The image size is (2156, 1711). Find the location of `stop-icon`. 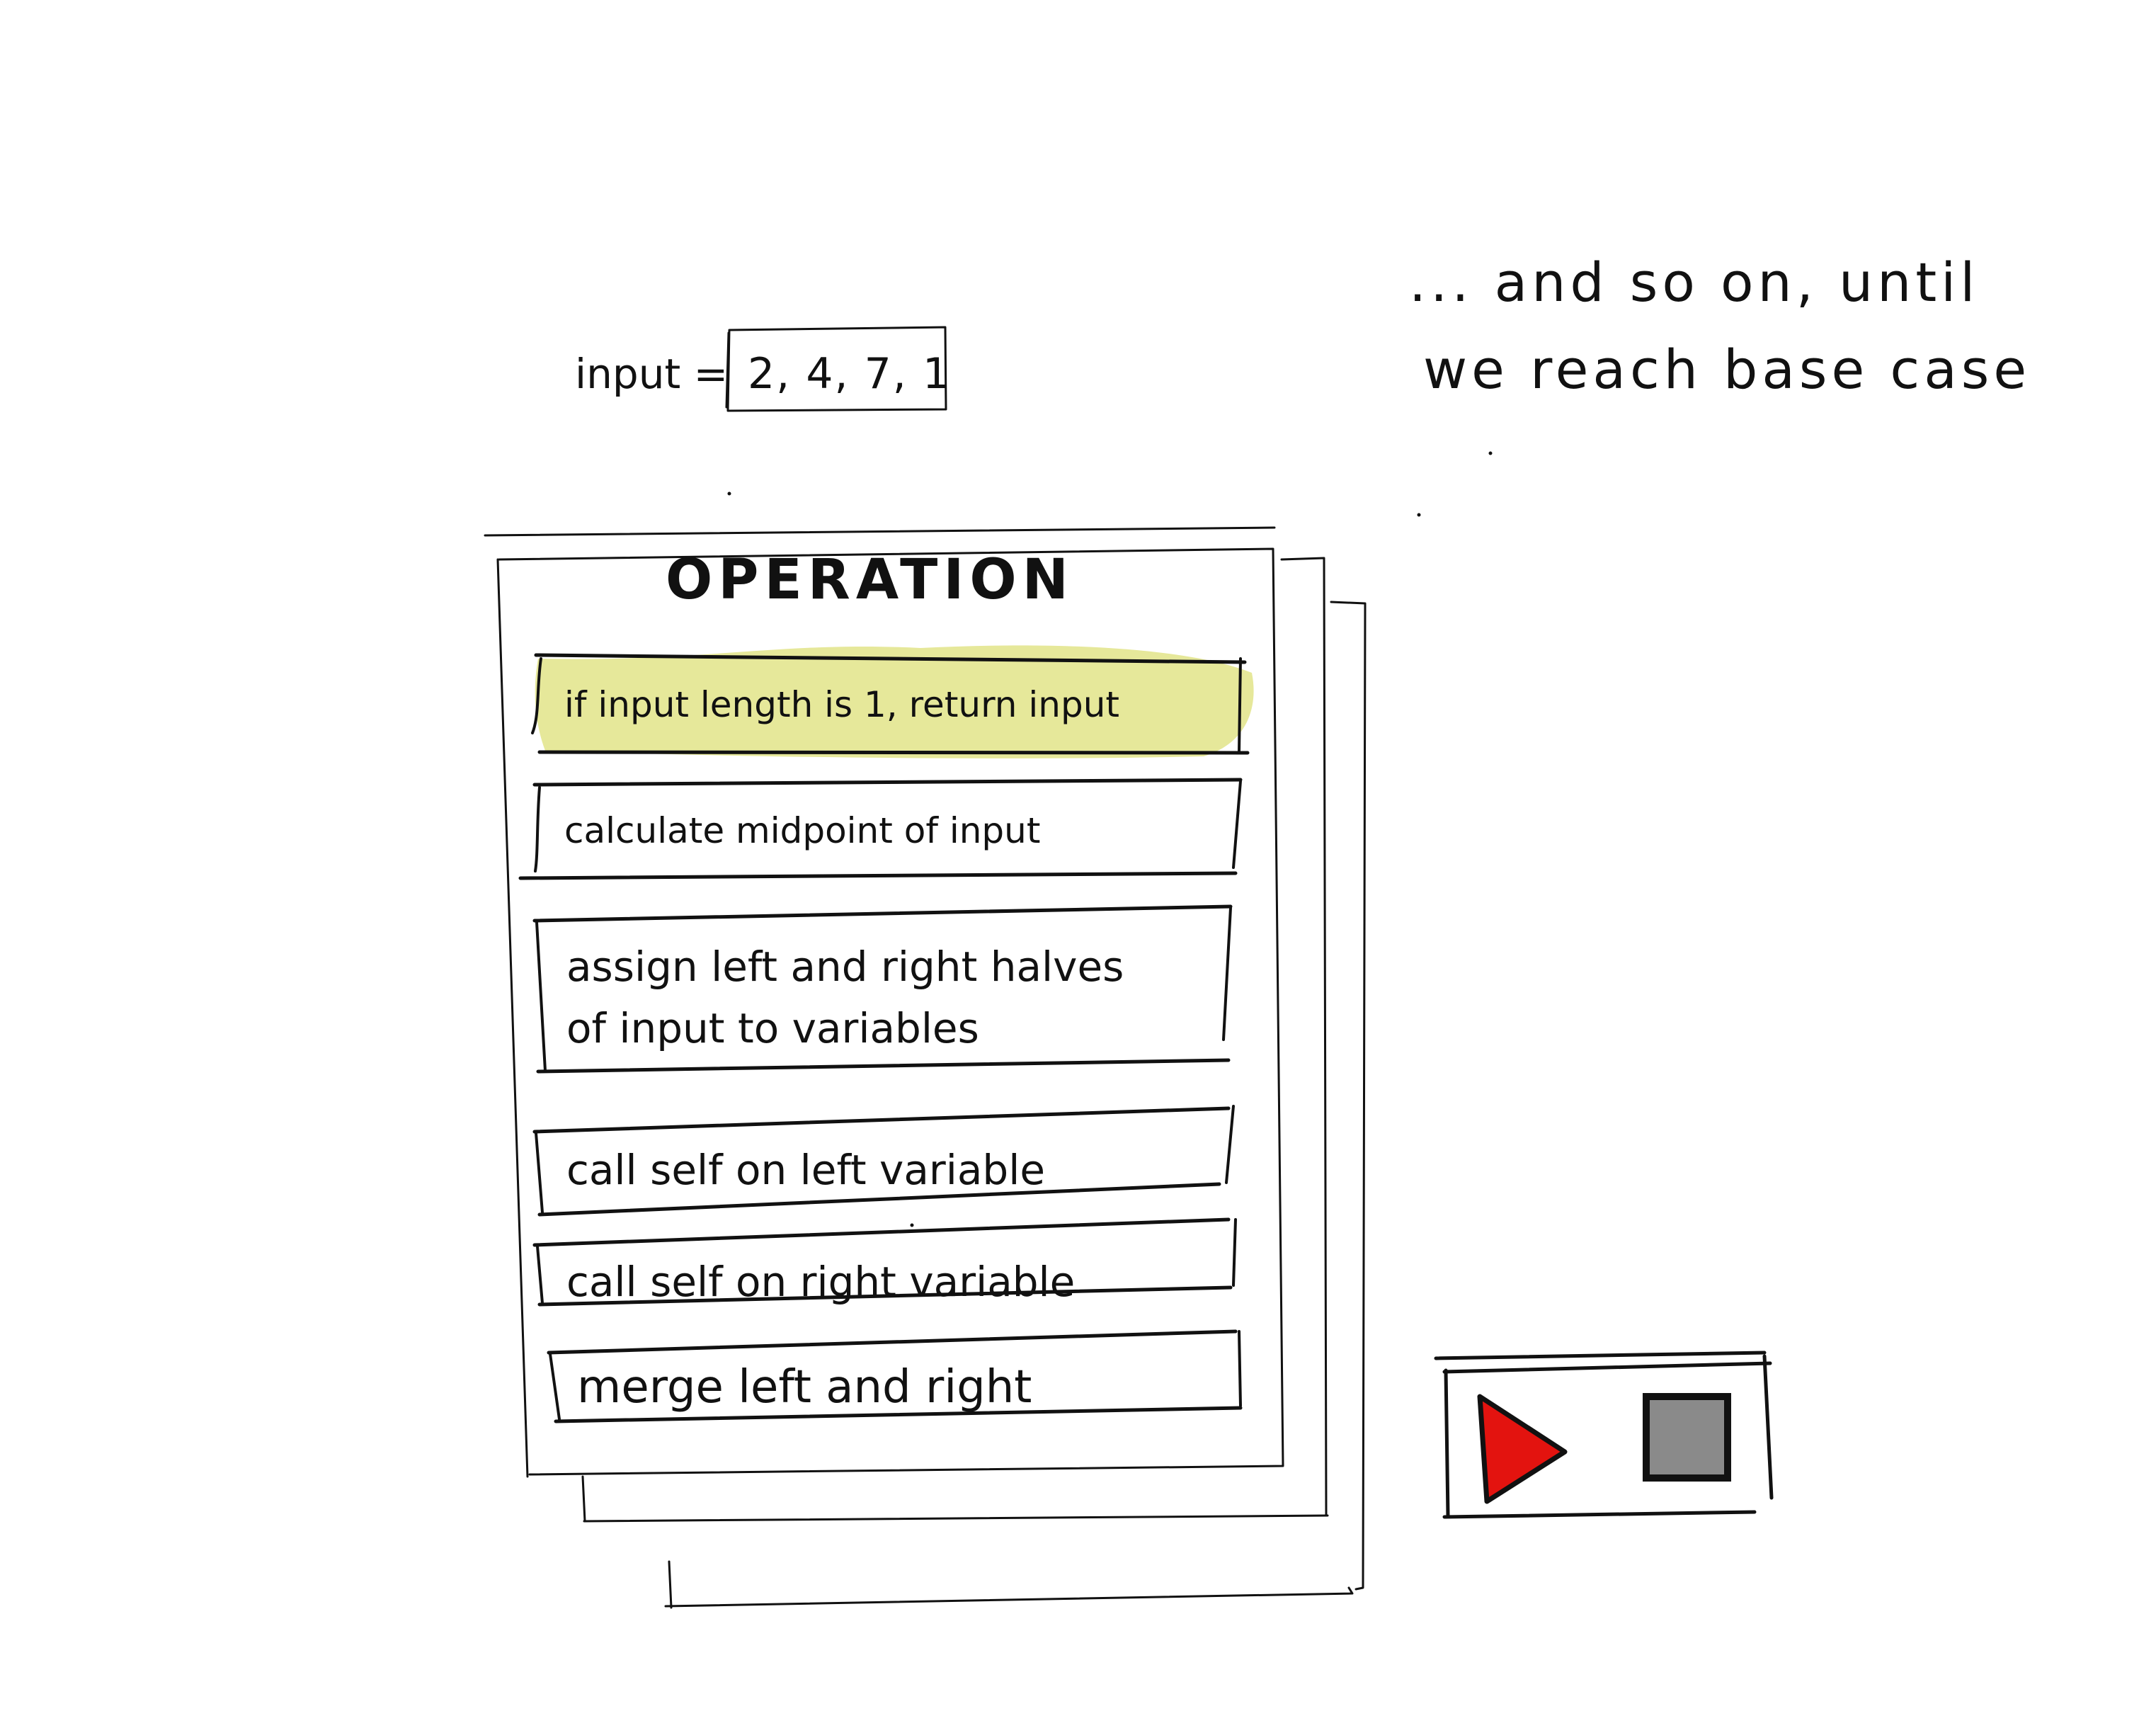

stop-icon is located at coordinates (1687, 1437).